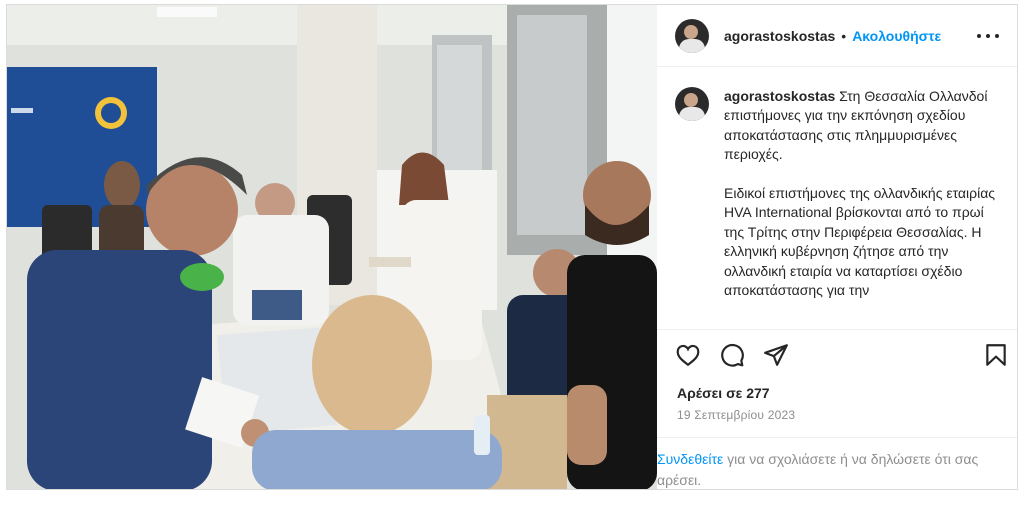  I want to click on more-options-icon, so click(988, 36).